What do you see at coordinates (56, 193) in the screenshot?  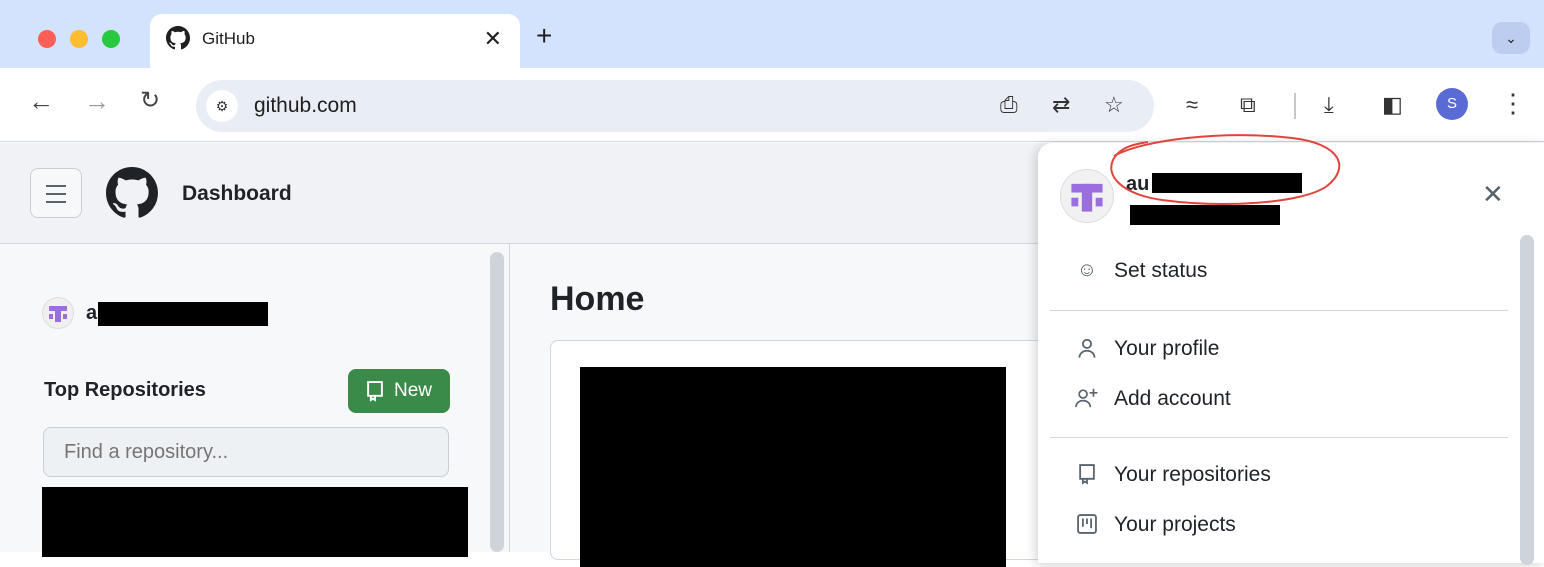 I see `hamburger-menu-button` at bounding box center [56, 193].